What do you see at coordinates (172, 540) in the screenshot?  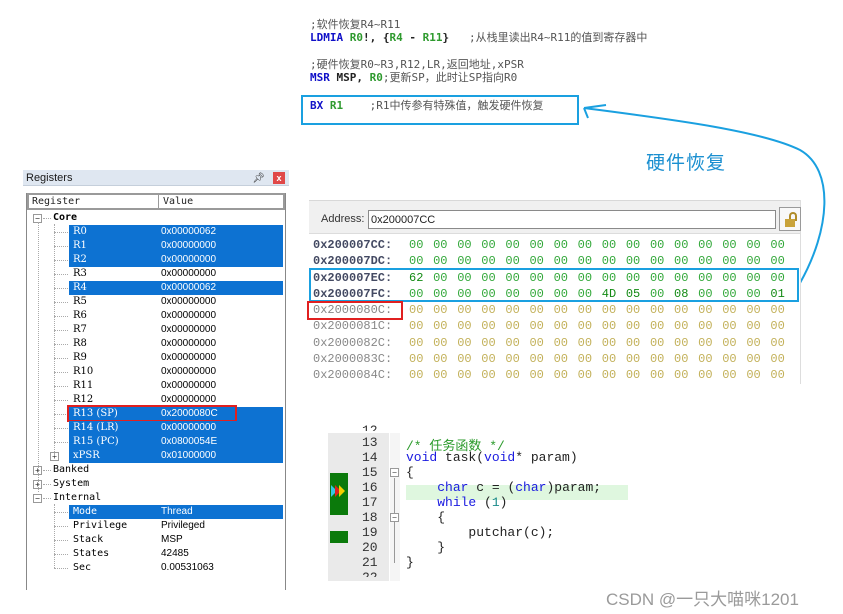 I see `register-value: MSP` at bounding box center [172, 540].